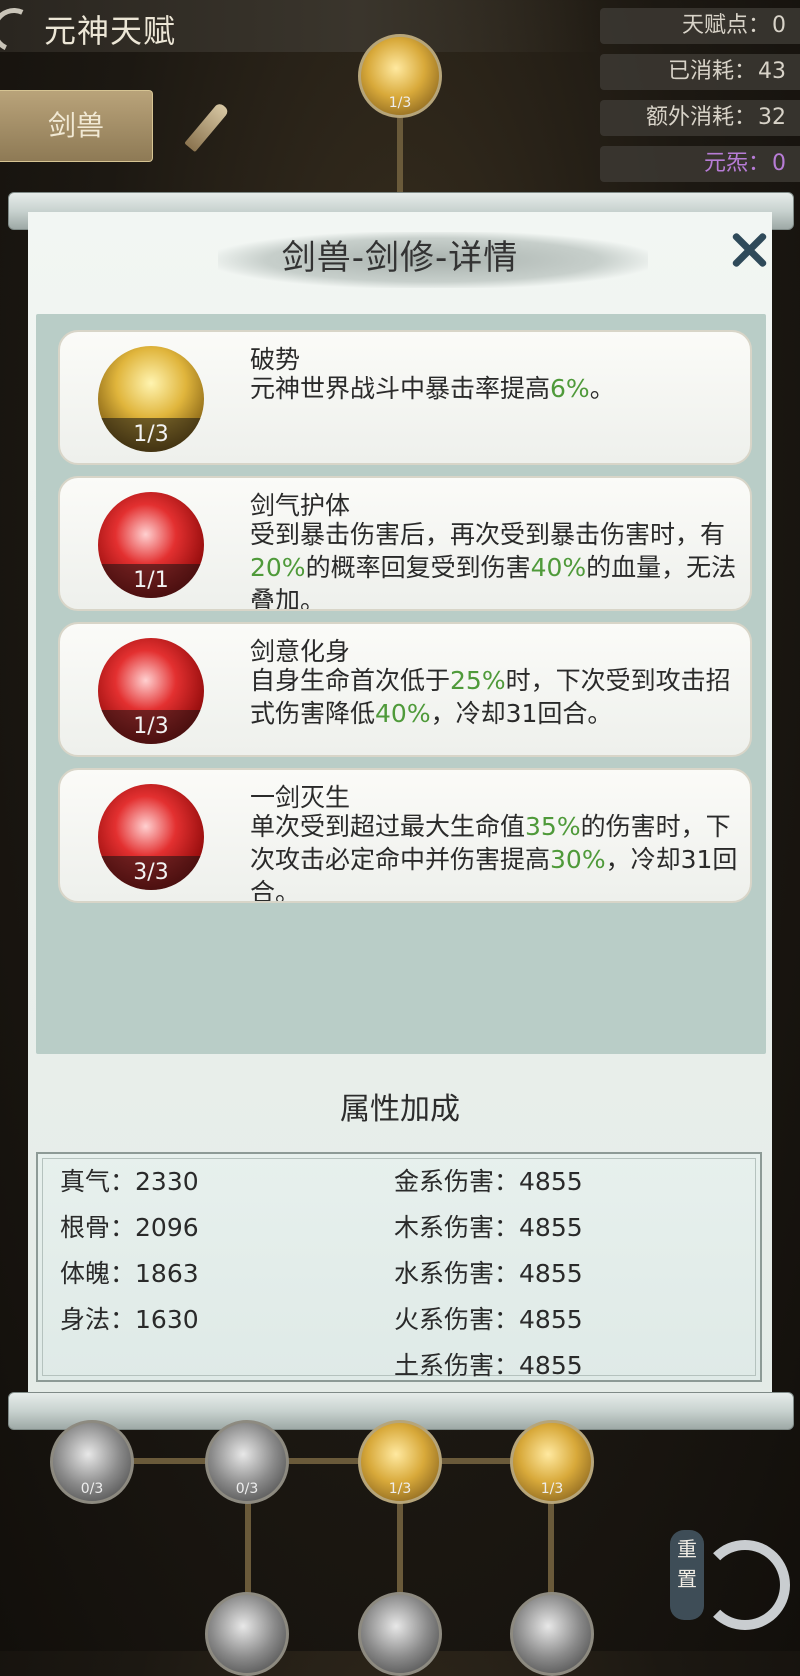 The height and width of the screenshot is (1676, 800). I want to click on attr-label: 身法：, so click(98, 1319).